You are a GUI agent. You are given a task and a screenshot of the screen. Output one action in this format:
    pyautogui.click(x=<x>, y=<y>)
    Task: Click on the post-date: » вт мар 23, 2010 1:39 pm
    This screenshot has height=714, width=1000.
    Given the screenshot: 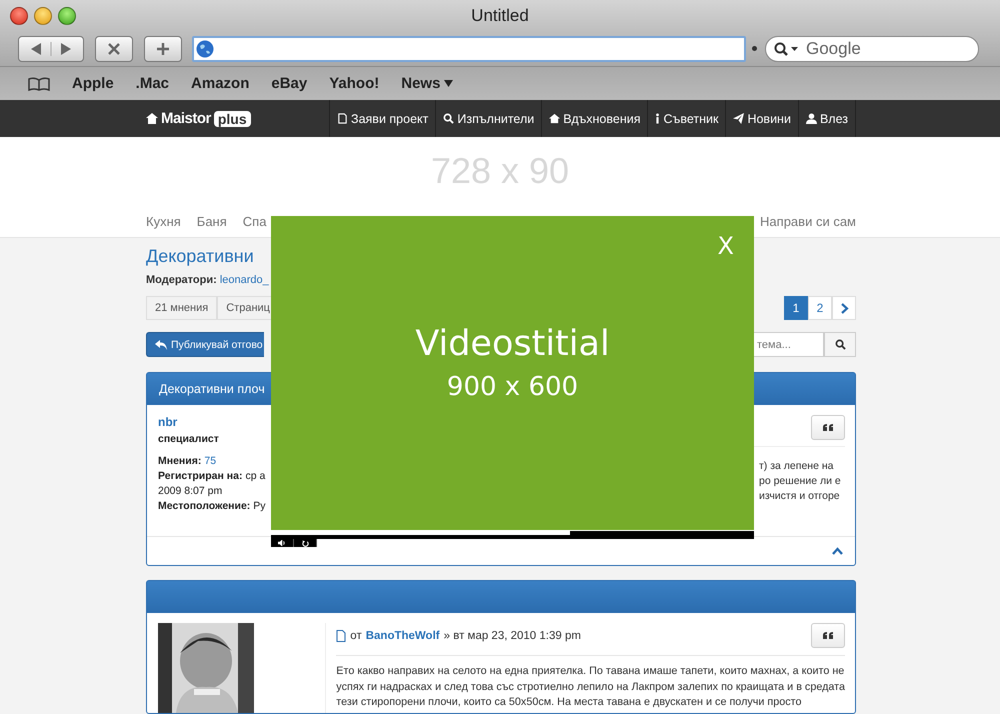 What is the action you would take?
    pyautogui.click(x=512, y=636)
    